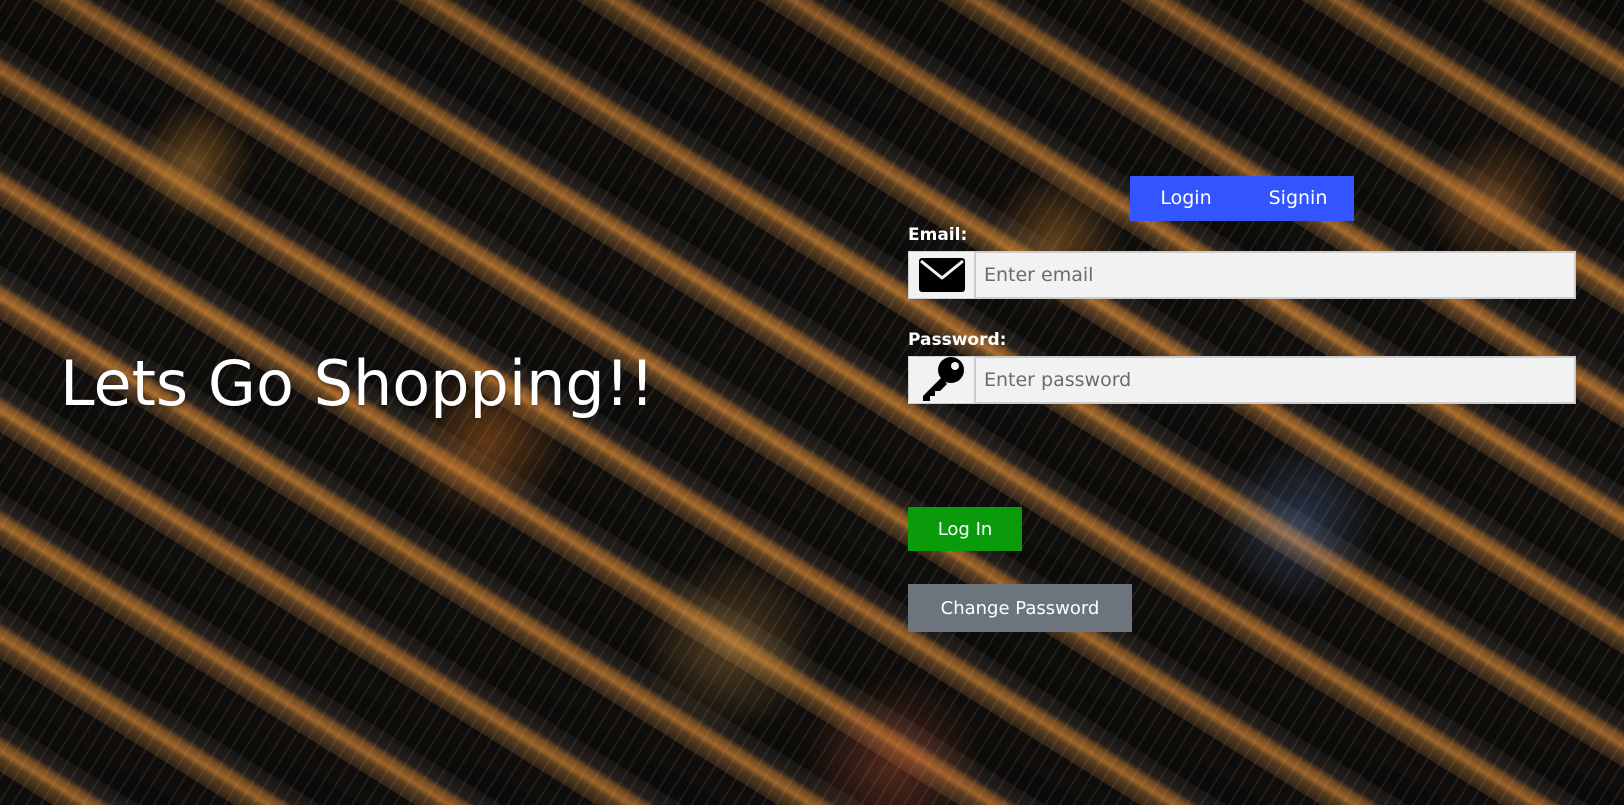  Describe the element at coordinates (957, 340) in the screenshot. I see `password-label: Password:` at that location.